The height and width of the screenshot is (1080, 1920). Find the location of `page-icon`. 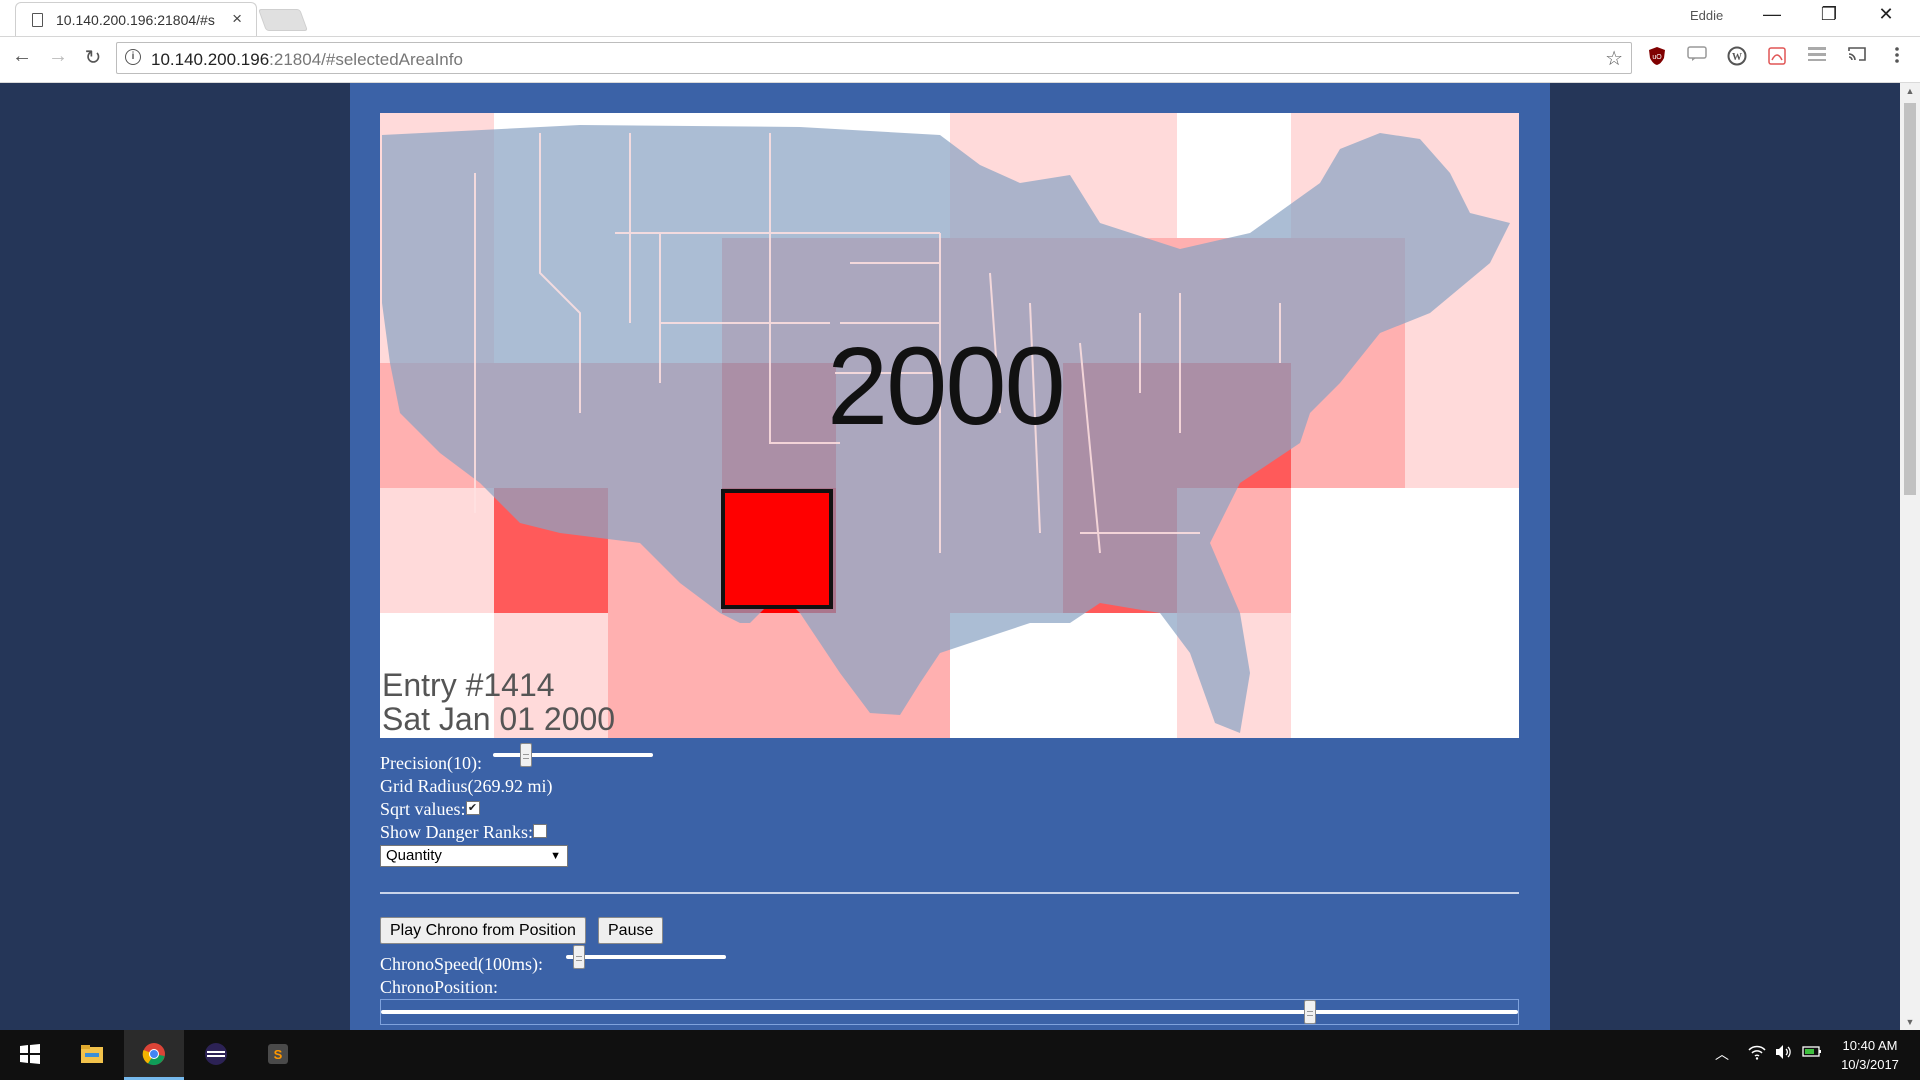

page-icon is located at coordinates (37, 20).